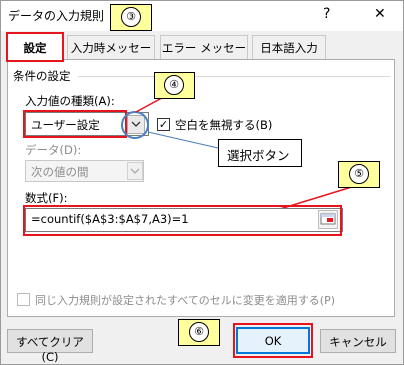 Image resolution: width=404 pixels, height=365 pixels. What do you see at coordinates (23, 299) in the screenshot?
I see `apply-all-checkbox` at bounding box center [23, 299].